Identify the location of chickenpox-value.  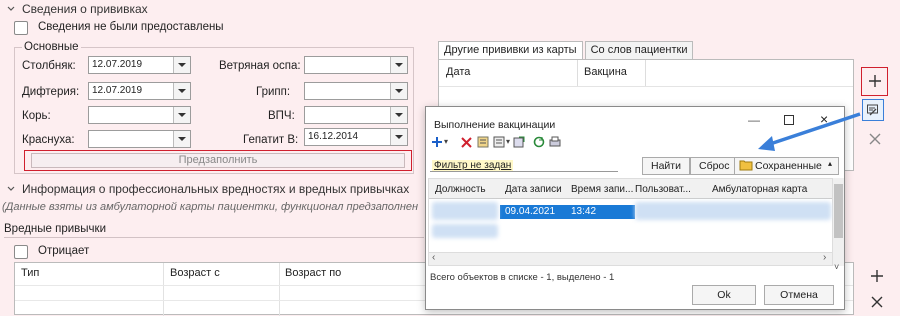
(347, 65).